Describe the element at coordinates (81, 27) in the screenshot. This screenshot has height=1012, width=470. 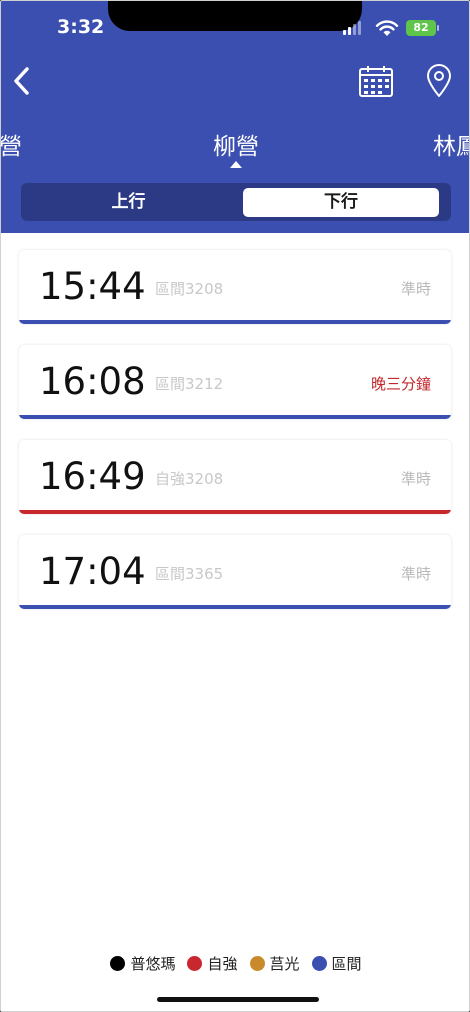
I see `status-time: 3:32` at that location.